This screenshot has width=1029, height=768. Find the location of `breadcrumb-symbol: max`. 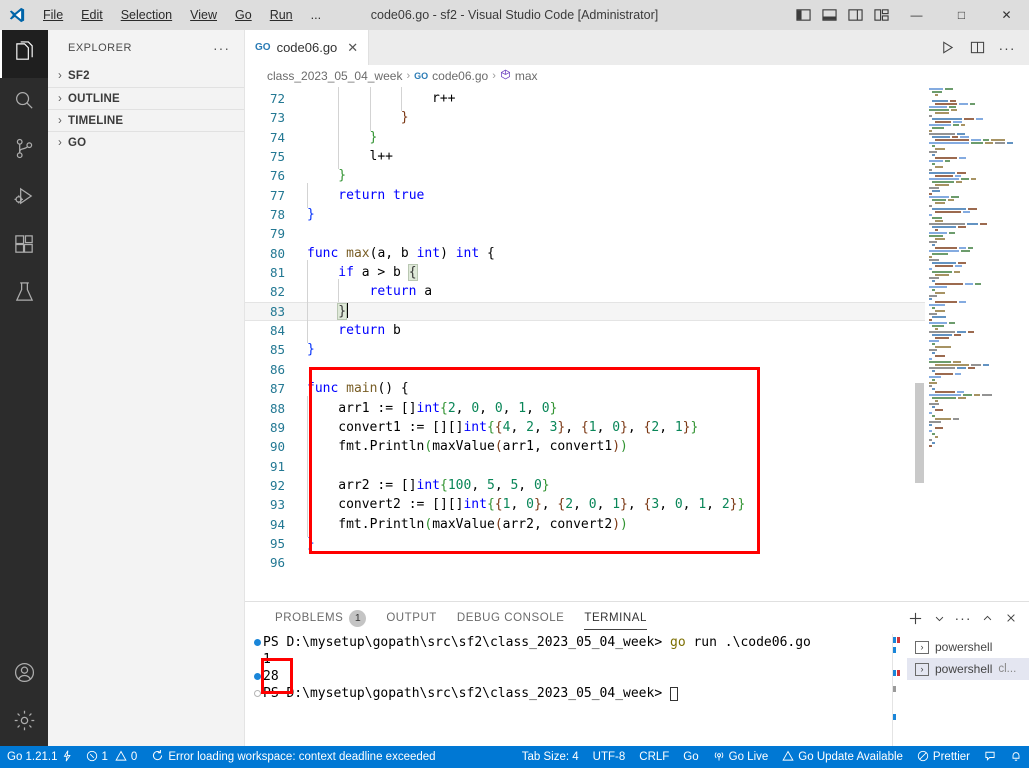

breadcrumb-symbol: max is located at coordinates (519, 76).